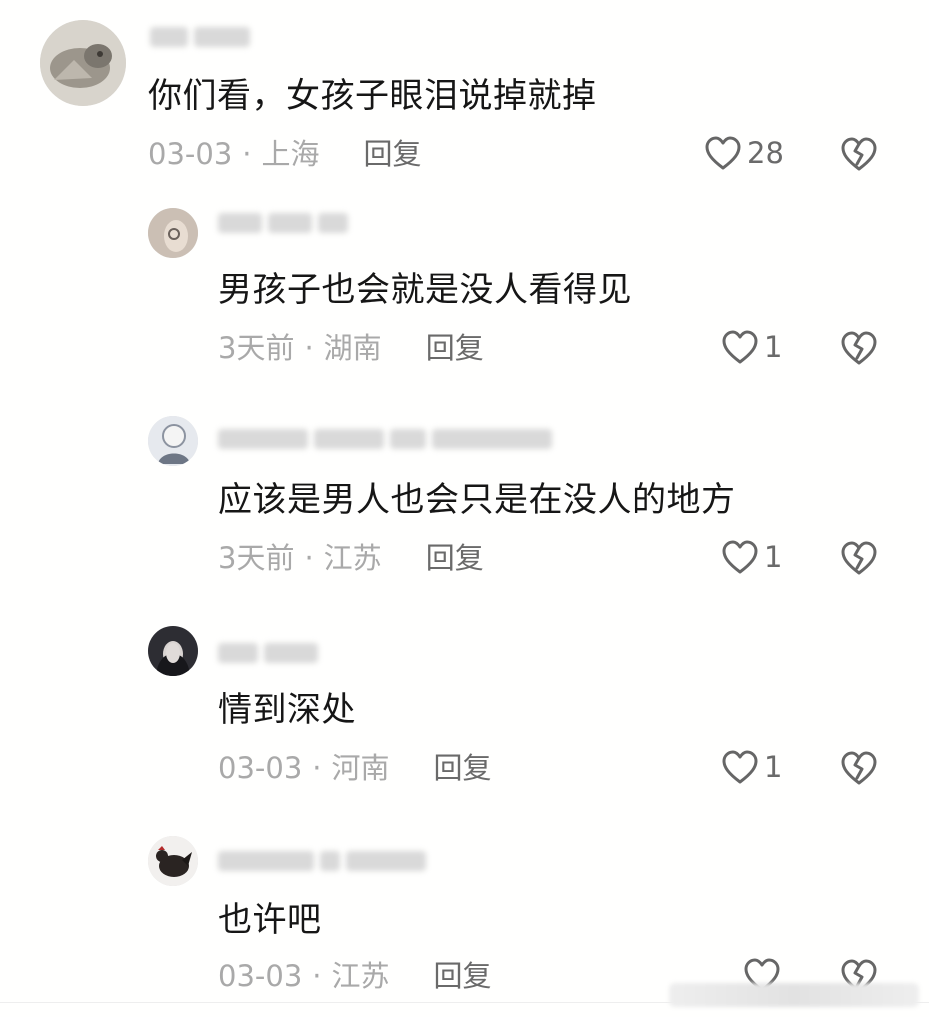 Image resolution: width=929 pixels, height=1017 pixels. Describe the element at coordinates (372, 96) in the screenshot. I see `comment-text: 你们看，女孩子眼泪说掉就掉` at that location.